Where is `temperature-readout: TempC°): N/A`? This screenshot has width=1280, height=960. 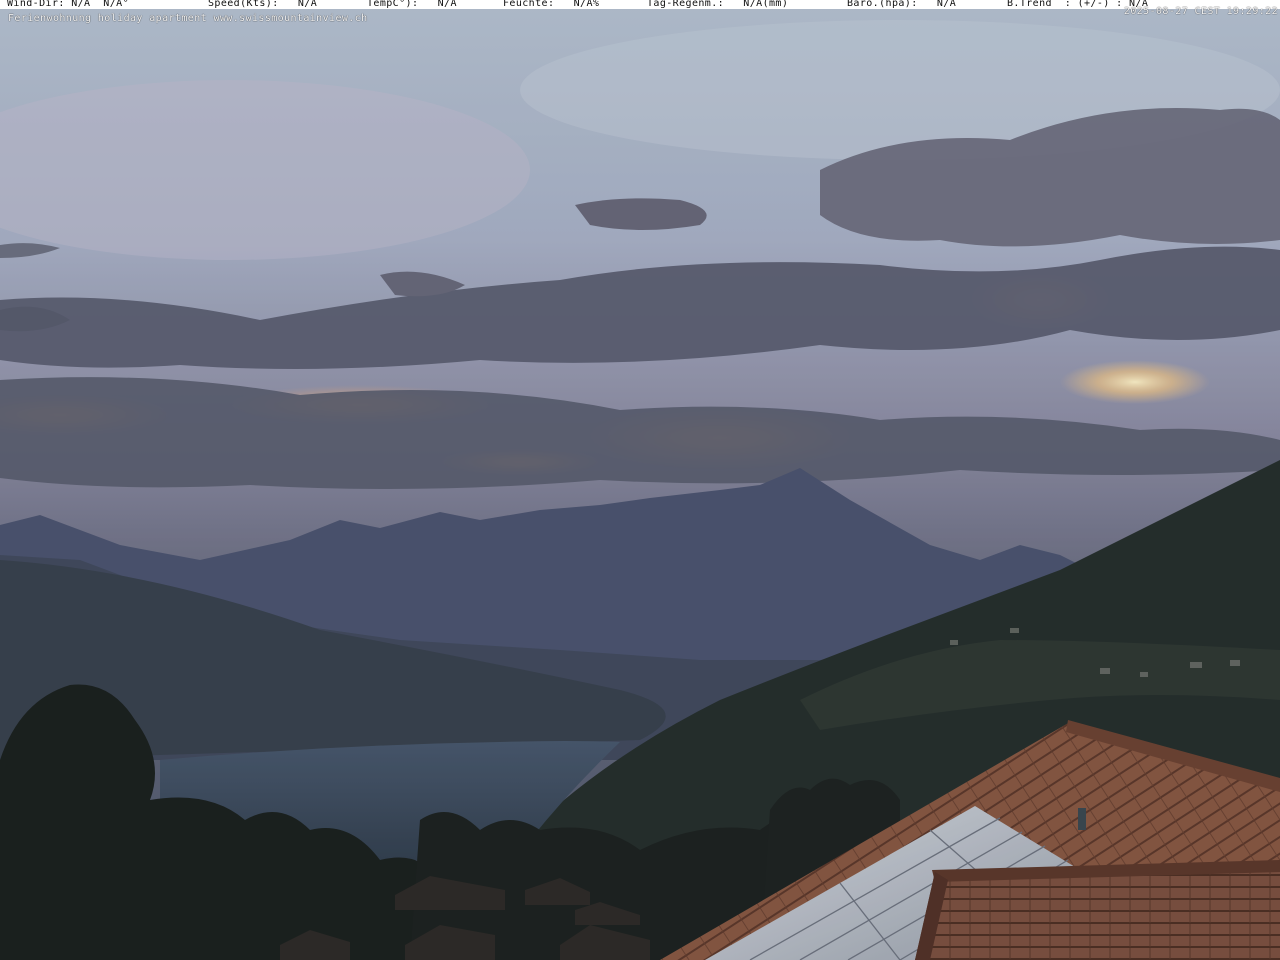 temperature-readout: TempC°): N/A is located at coordinates (412, 4).